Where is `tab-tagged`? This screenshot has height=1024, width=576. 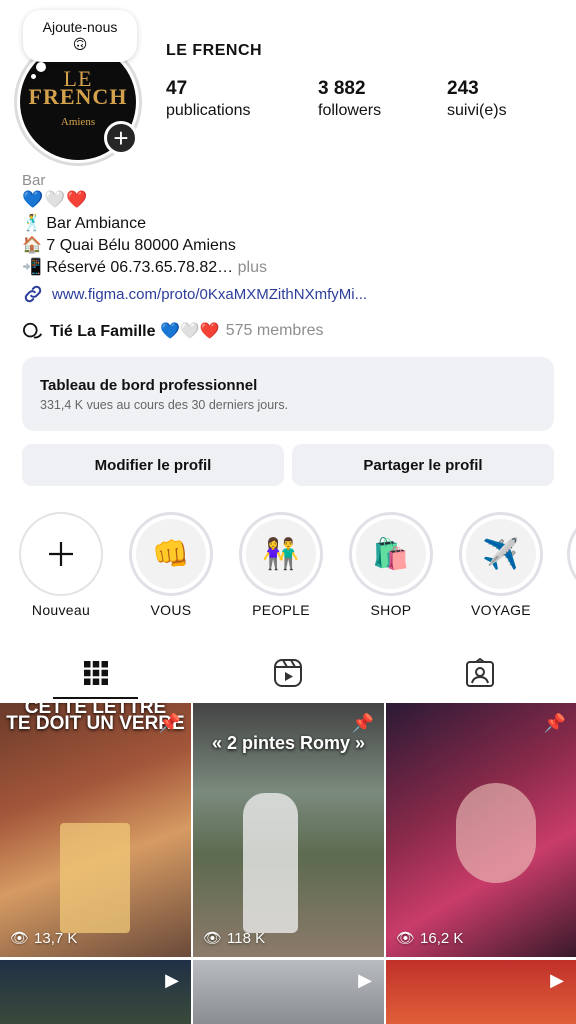 tab-tagged is located at coordinates (480, 673).